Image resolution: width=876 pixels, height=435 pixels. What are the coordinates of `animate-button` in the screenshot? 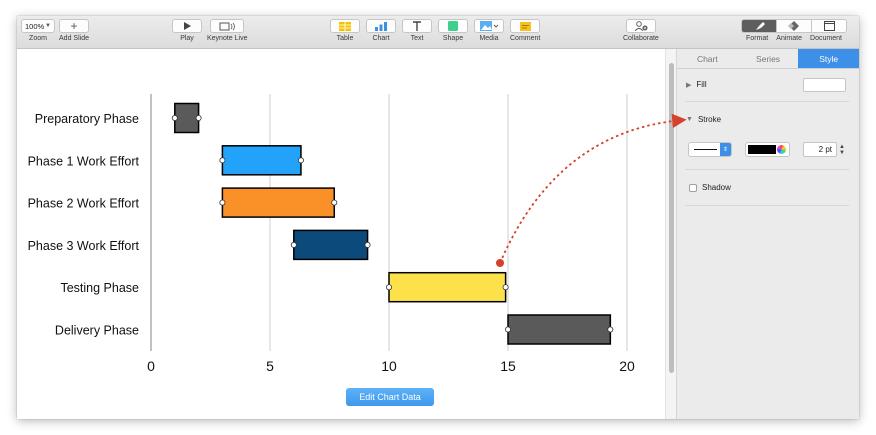 It's located at (793, 26).